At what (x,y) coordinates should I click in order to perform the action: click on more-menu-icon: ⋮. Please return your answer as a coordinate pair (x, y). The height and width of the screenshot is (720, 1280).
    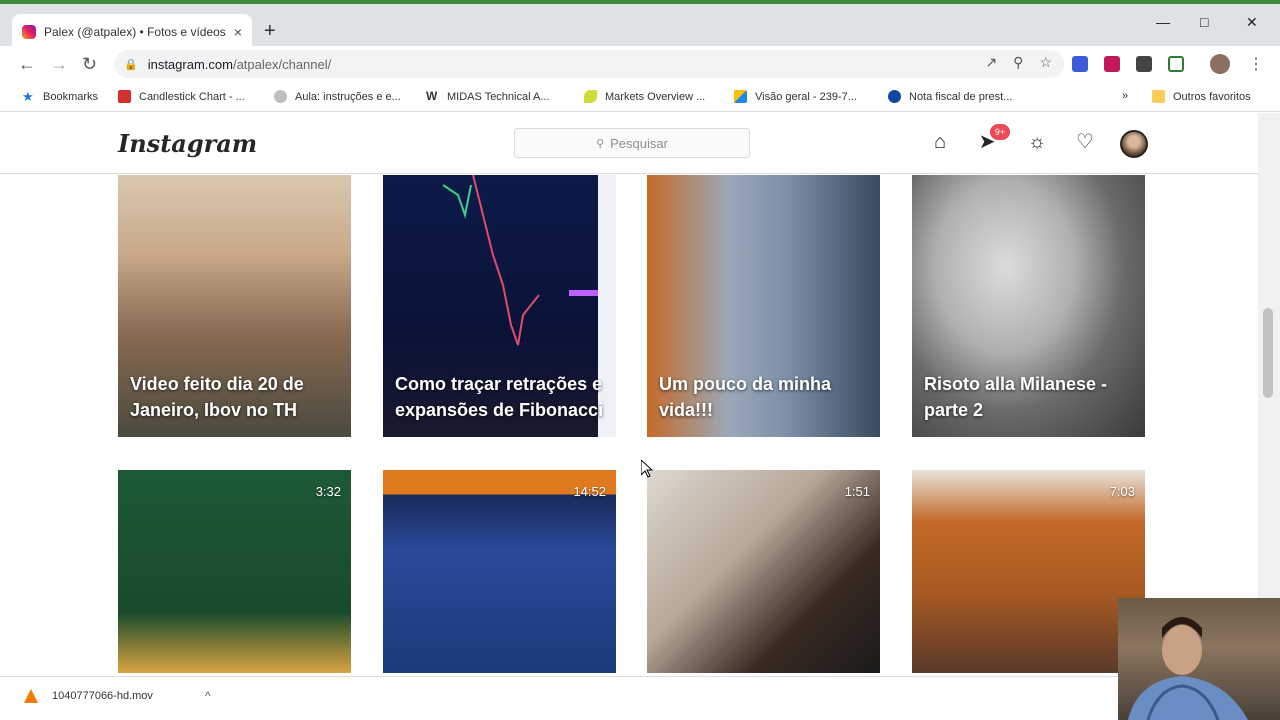
    Looking at the image, I should click on (1256, 64).